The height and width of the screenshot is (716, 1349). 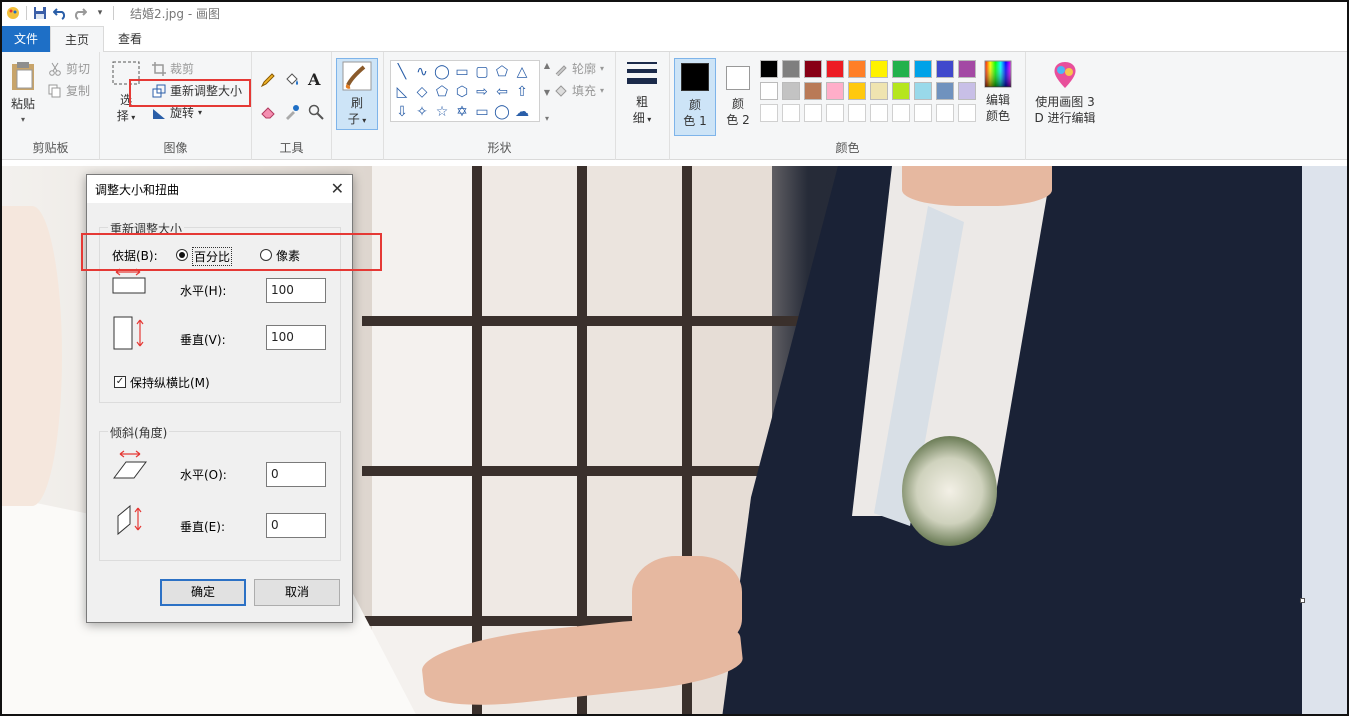 I want to click on brushes-group: 刷 子 ▾, so click(x=358, y=106).